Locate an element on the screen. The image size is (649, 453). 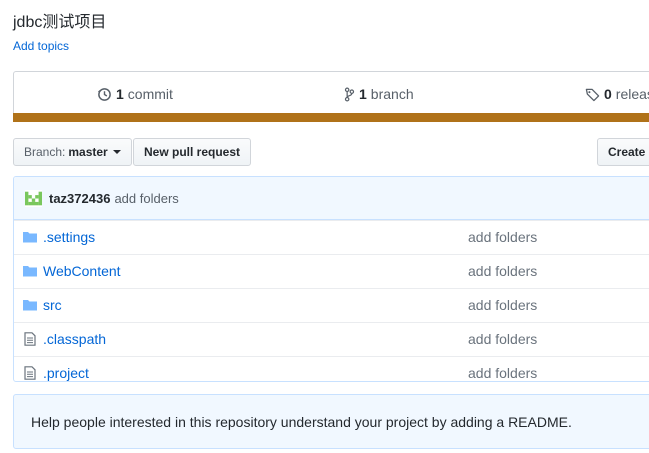
releases-count: 0 is located at coordinates (608, 94).